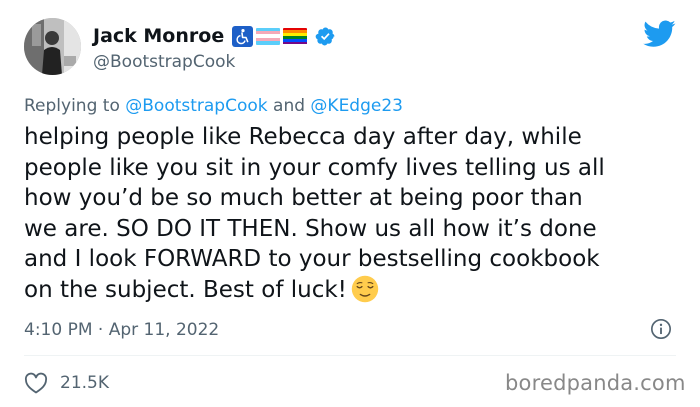 This screenshot has height=407, width=700. What do you see at coordinates (268, 36) in the screenshot?
I see `transgender-flag-icon` at bounding box center [268, 36].